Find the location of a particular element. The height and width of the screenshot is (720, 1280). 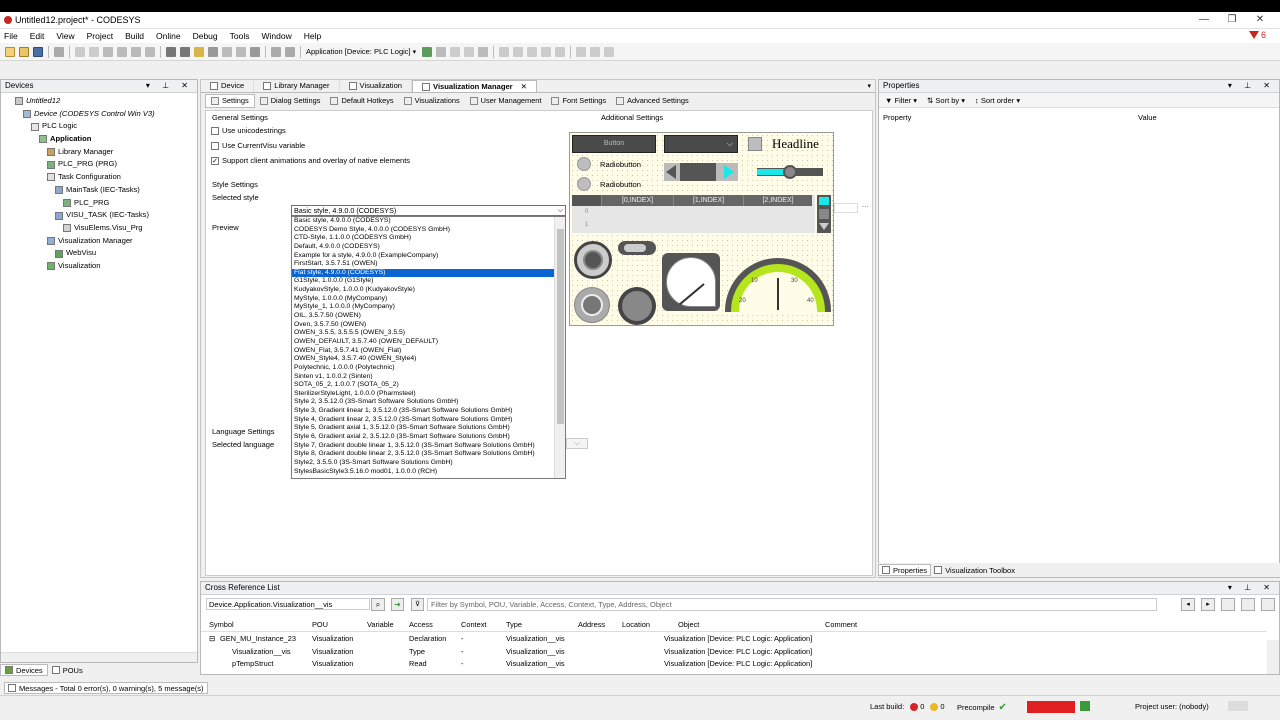

paste-icon is located at coordinates (136, 51).